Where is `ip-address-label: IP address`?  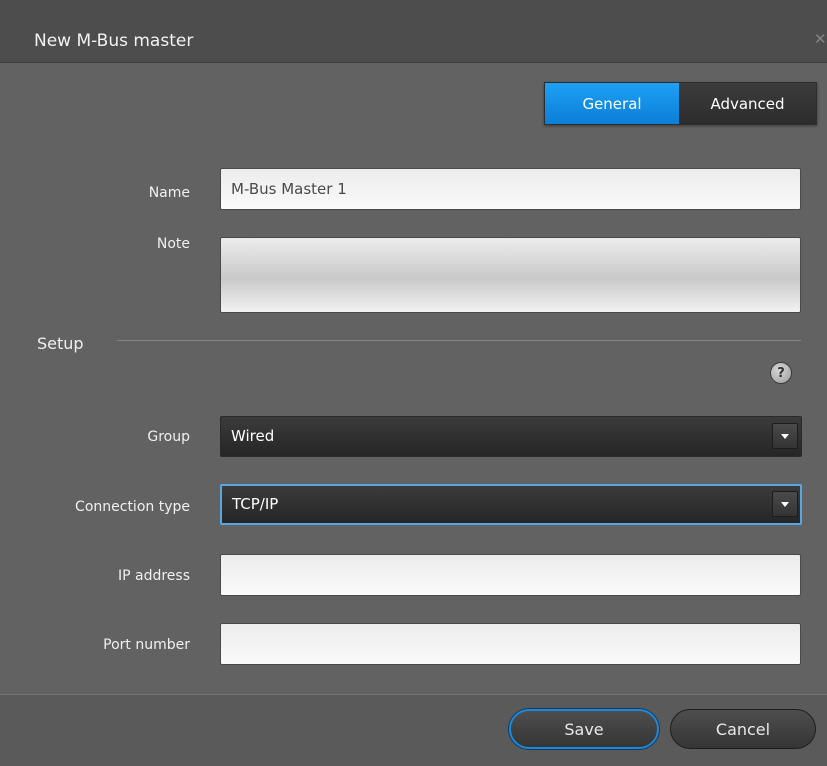 ip-address-label: IP address is located at coordinates (153, 576).